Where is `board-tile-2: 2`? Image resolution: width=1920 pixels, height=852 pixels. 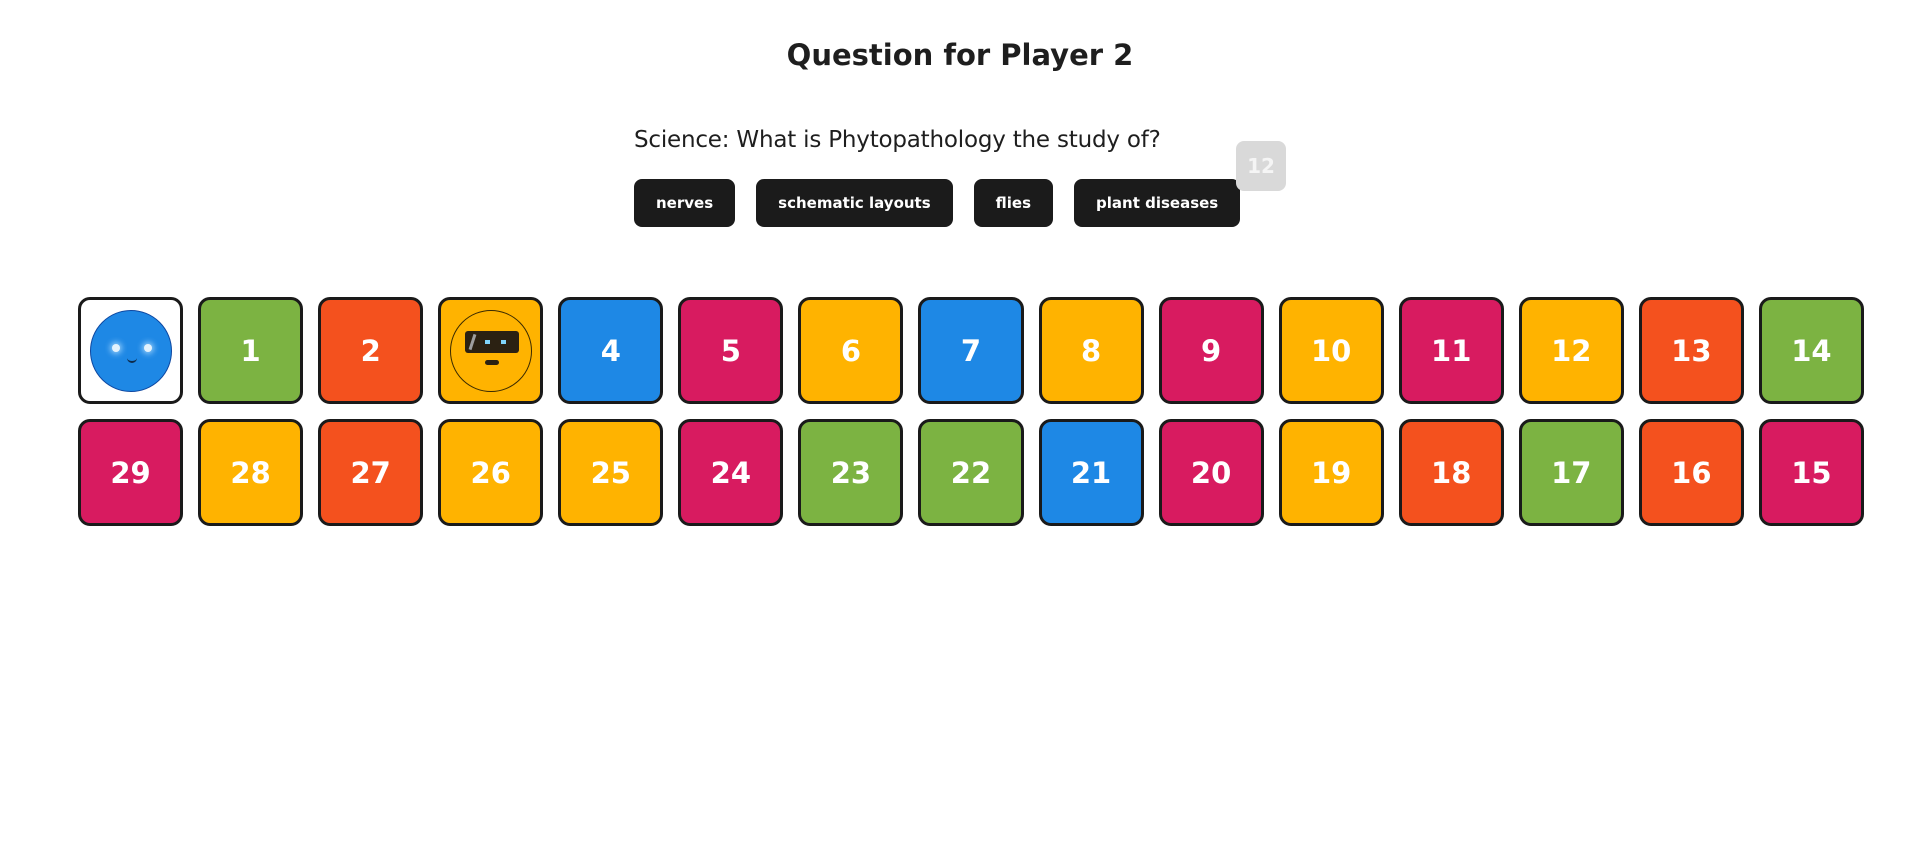
board-tile-2: 2 is located at coordinates (371, 350).